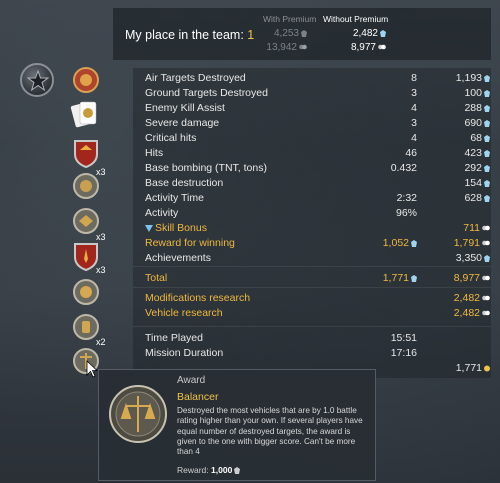 Image resolution: width=500 pixels, height=483 pixels. What do you see at coordinates (89, 184) in the screenshot?
I see `award-gear-medal-icon: x3` at bounding box center [89, 184].